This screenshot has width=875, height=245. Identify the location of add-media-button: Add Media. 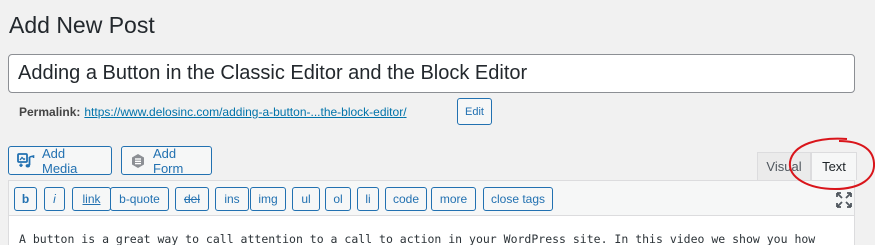
(60, 160).